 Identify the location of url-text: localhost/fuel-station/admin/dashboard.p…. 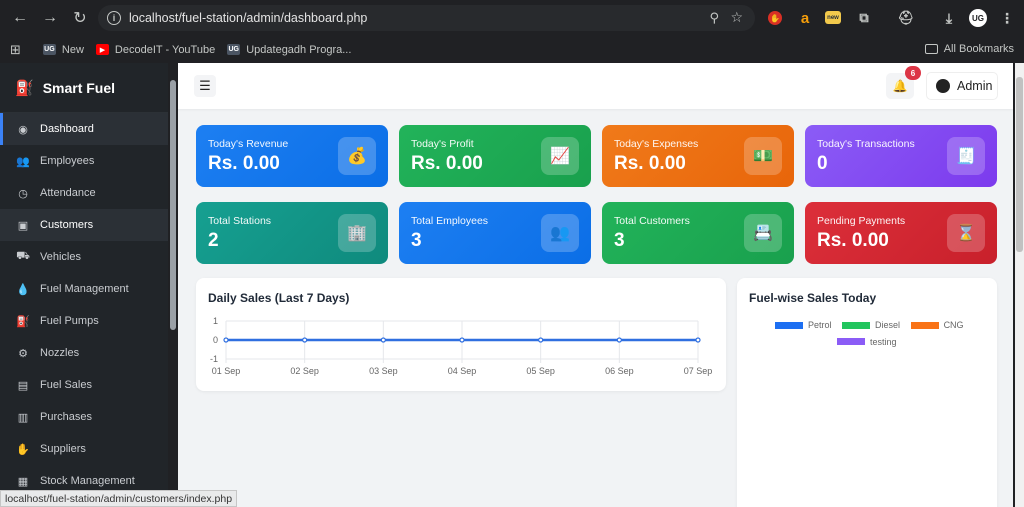
(248, 18).